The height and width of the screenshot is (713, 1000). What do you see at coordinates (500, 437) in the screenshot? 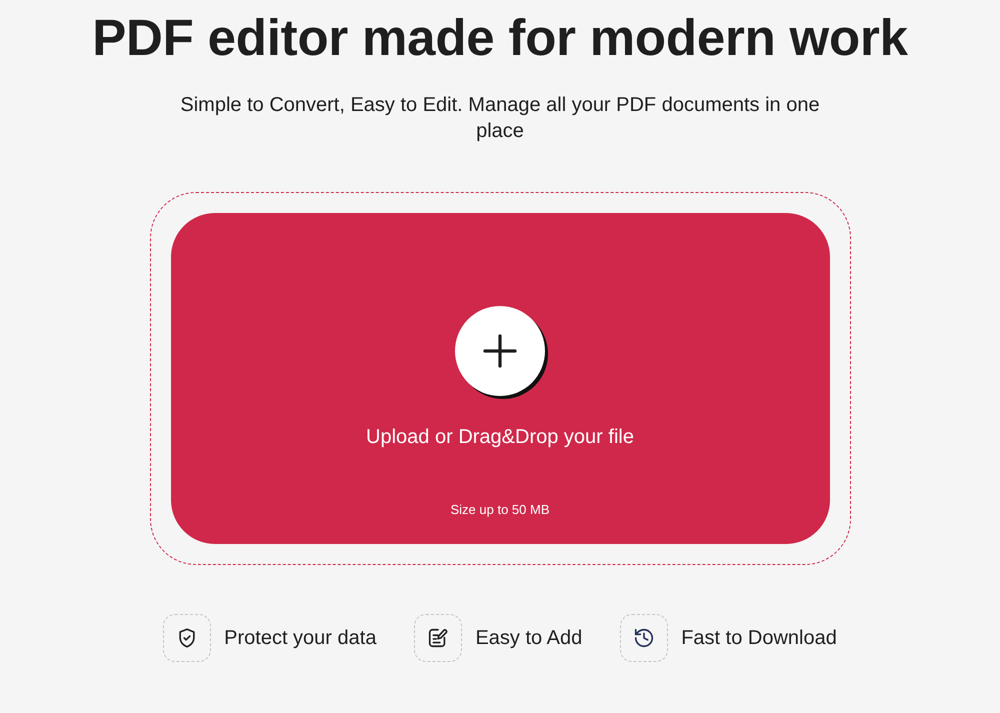
I see `upload-label: Upload or Drag&Drop your file` at bounding box center [500, 437].